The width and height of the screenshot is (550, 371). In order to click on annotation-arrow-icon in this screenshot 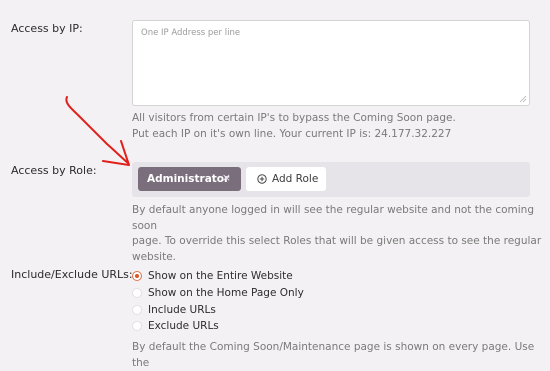, I will do `click(97, 131)`.